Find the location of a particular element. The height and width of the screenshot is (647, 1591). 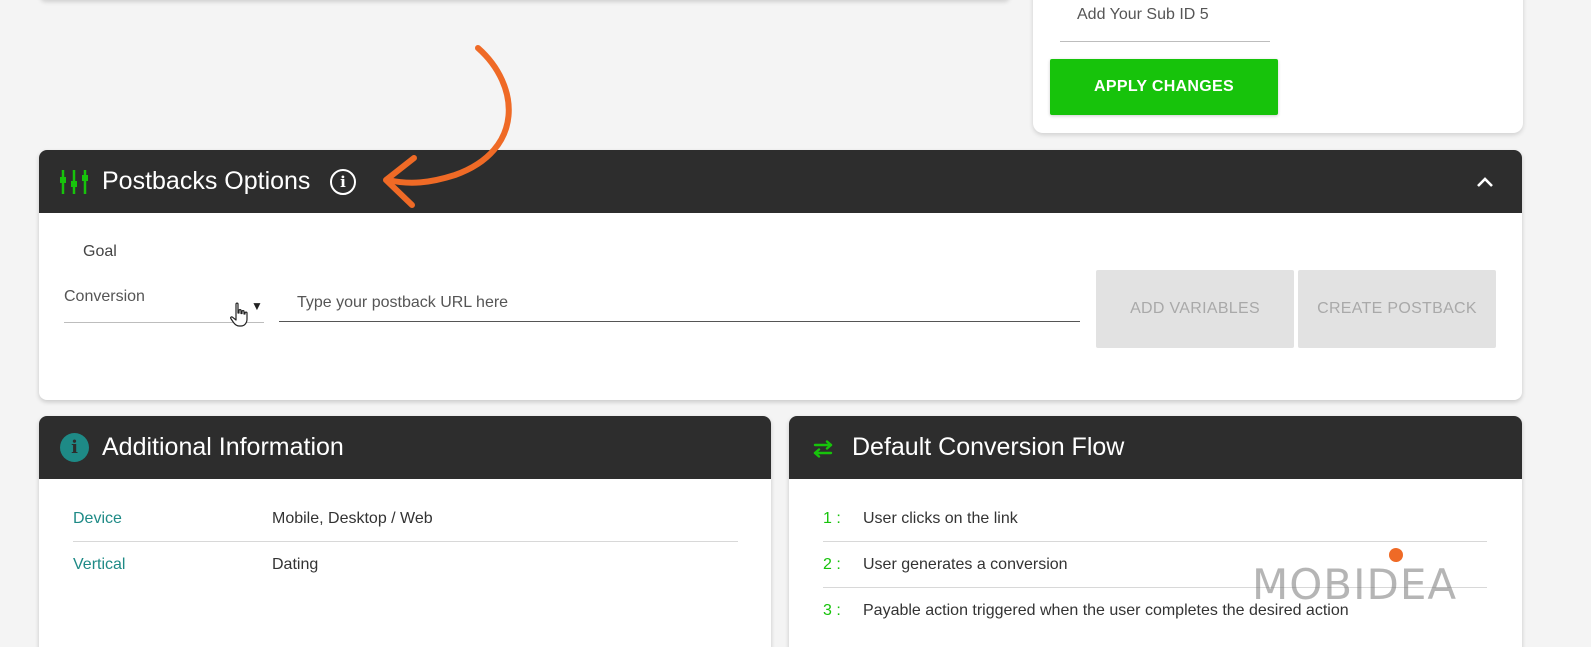

default-conversion-flow-title: Default Conversion Flow is located at coordinates (988, 447).